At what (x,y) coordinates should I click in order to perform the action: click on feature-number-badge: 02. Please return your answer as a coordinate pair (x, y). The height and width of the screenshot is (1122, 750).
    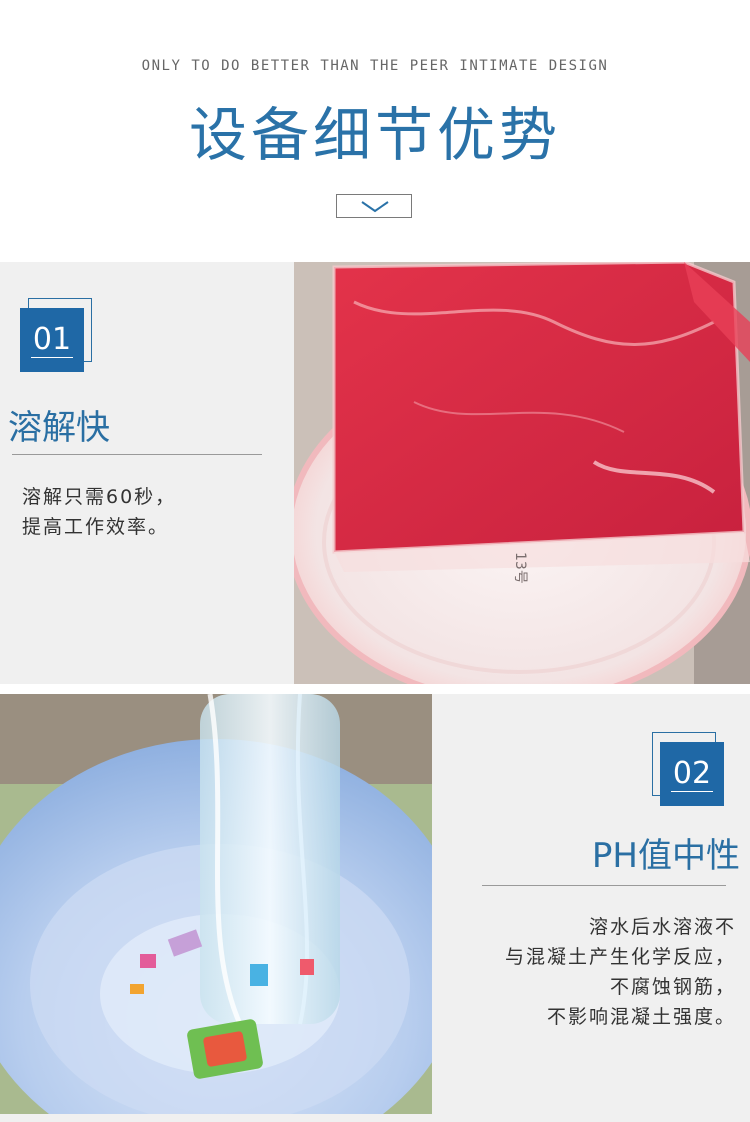
    Looking at the image, I should click on (688, 769).